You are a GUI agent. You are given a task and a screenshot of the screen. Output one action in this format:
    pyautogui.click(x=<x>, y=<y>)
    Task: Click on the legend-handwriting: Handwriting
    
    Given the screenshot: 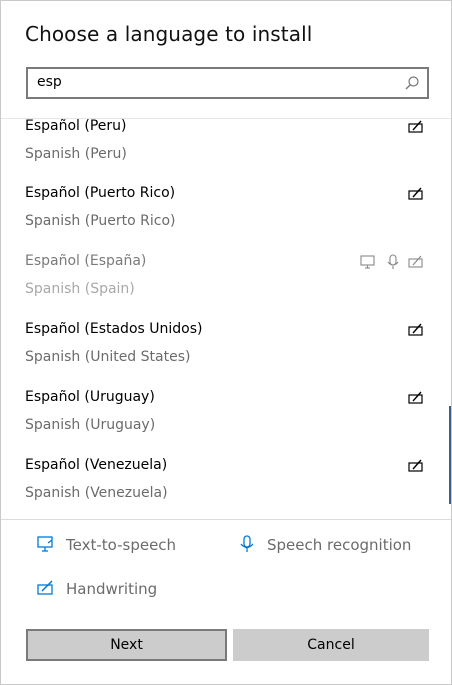 What is the action you would take?
    pyautogui.click(x=112, y=589)
    